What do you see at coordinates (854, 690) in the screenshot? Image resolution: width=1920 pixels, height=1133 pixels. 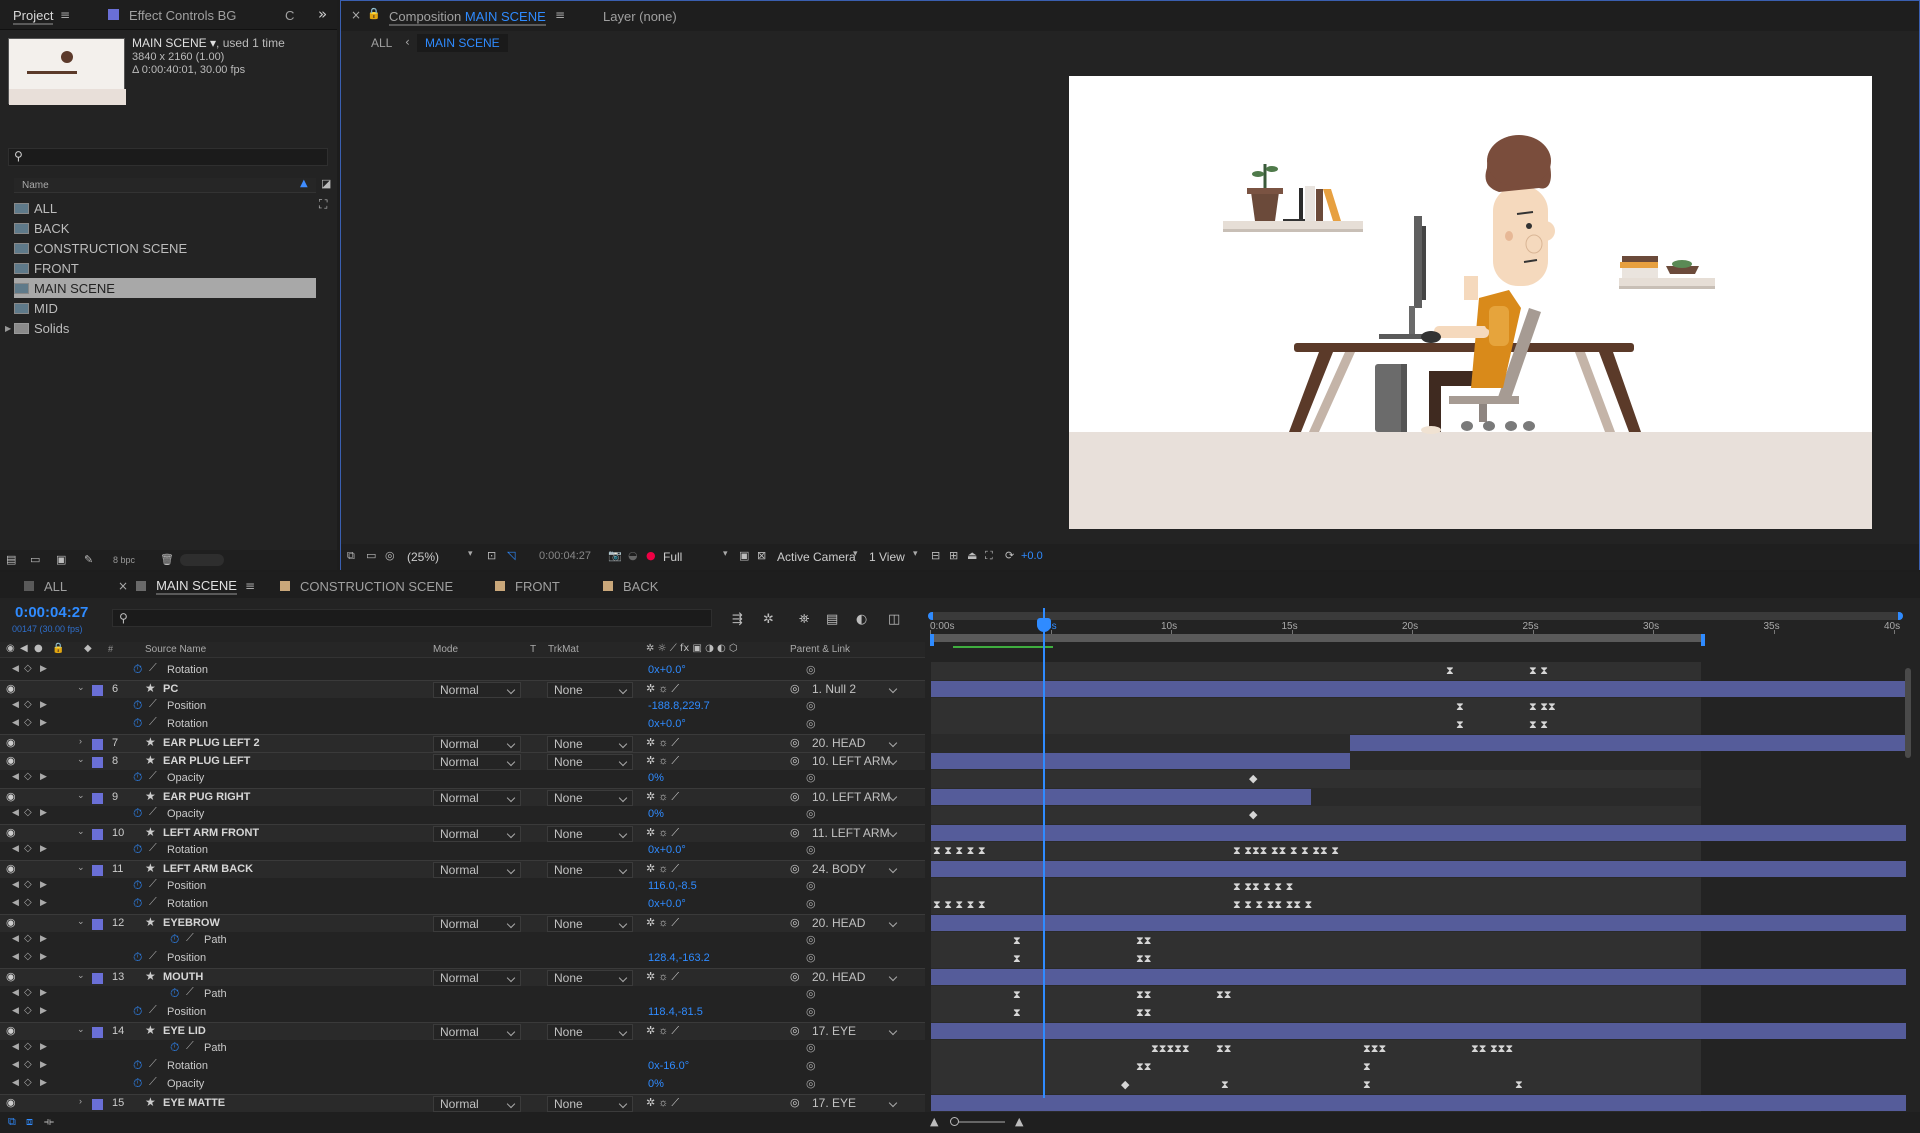 I see `parent-select: 1. Null 2` at bounding box center [854, 690].